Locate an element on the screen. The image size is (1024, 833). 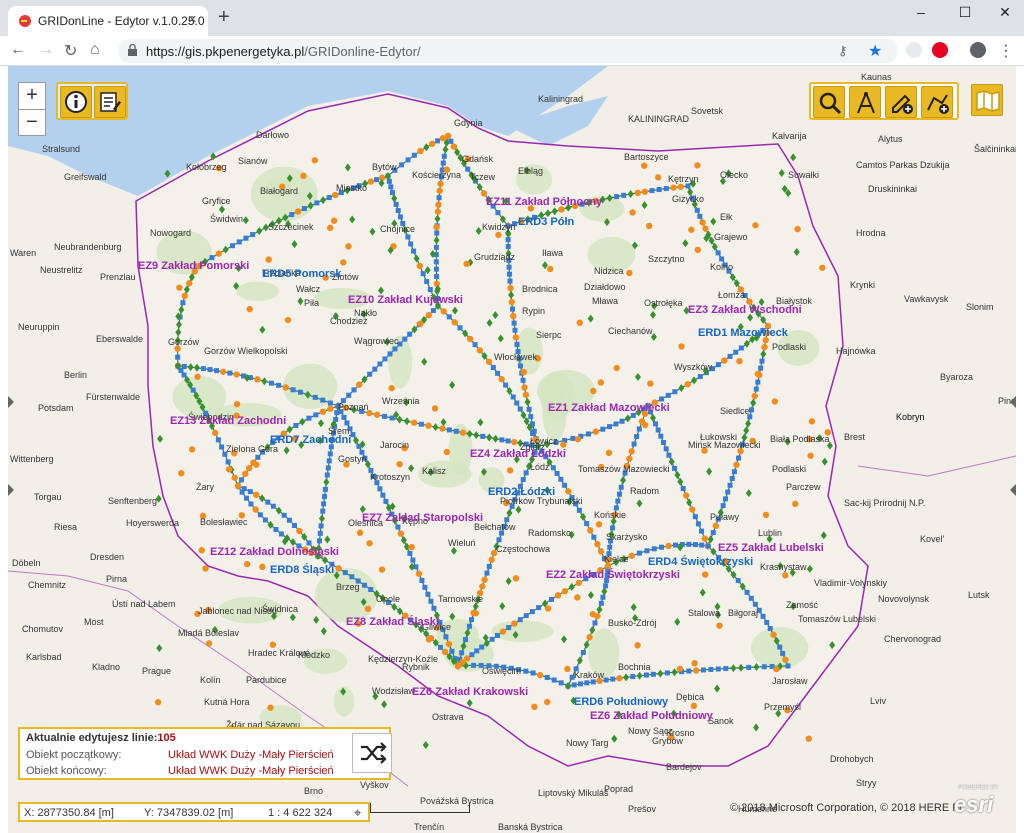
forward-button: → is located at coordinates (46, 50).